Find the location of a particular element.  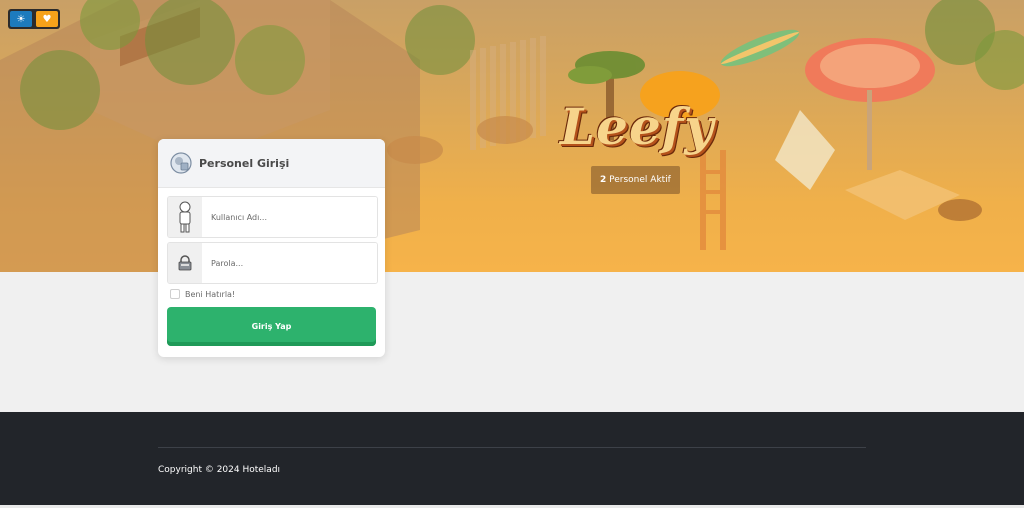

staff-badge-icon is located at coordinates (181, 163).